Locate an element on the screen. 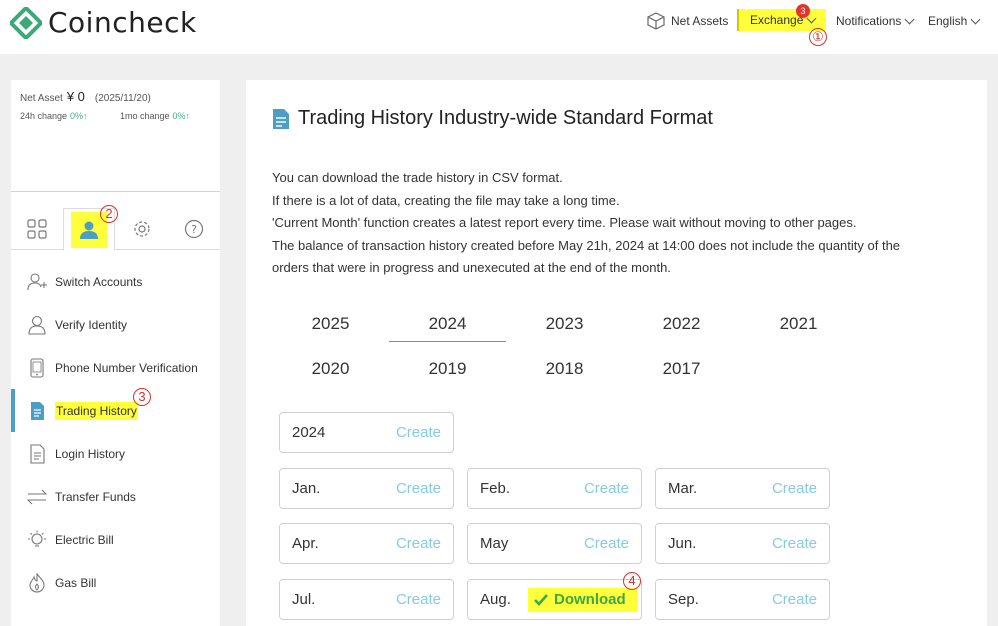  gear-icon is located at coordinates (142, 229).